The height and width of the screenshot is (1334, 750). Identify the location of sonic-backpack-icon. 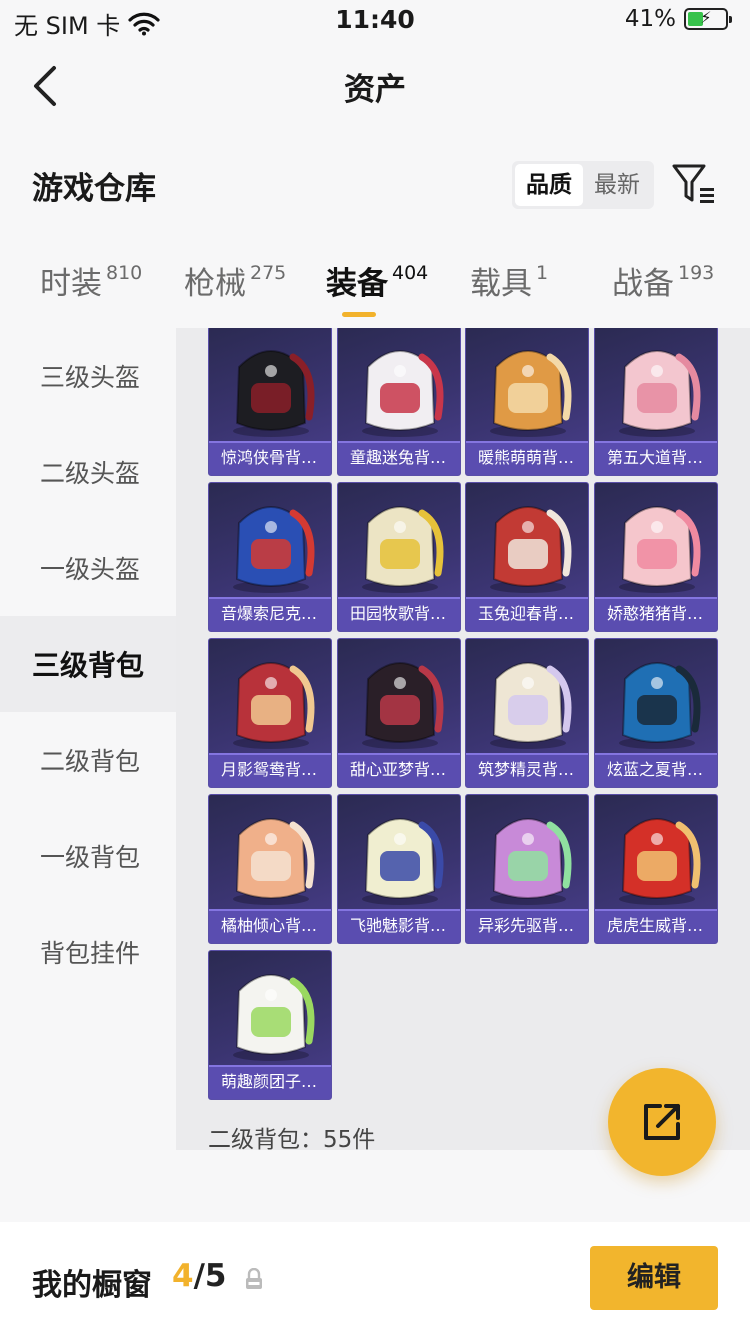
(274, 549).